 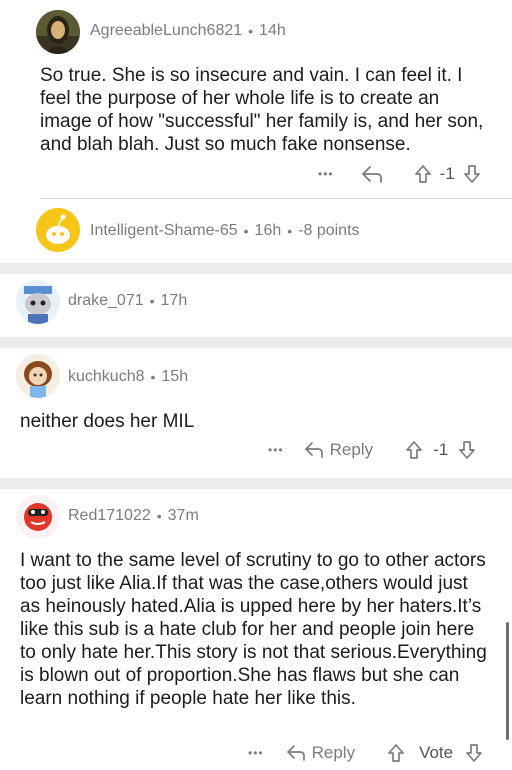 I want to click on timestamp: 17h, so click(x=174, y=300).